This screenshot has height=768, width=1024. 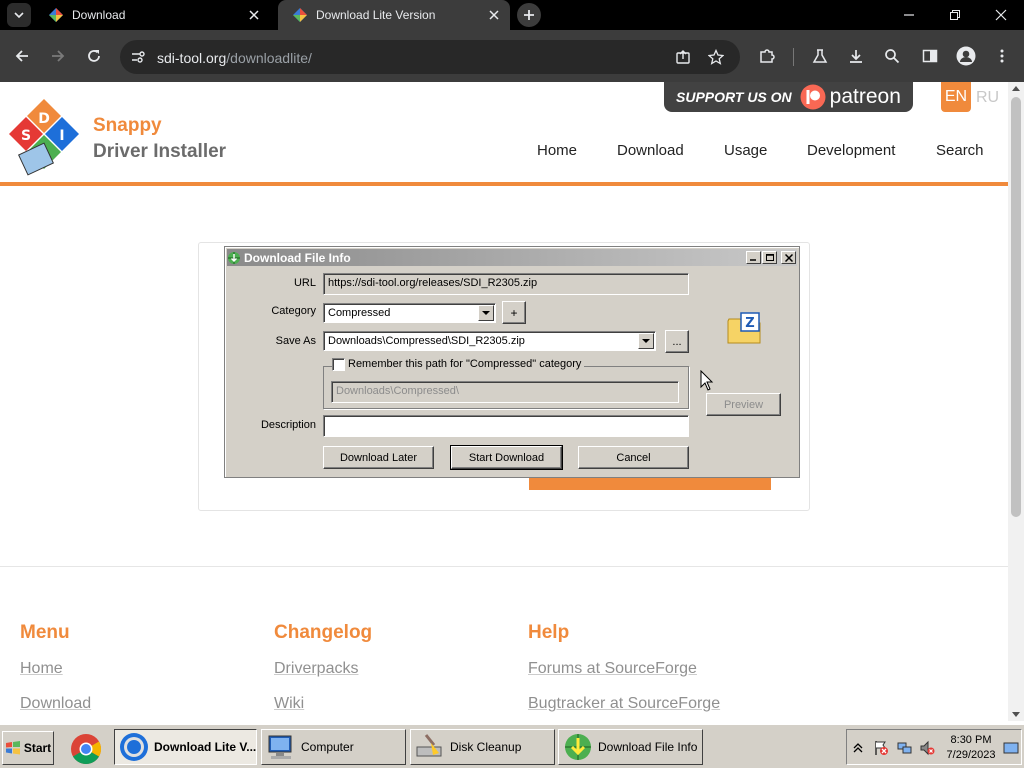 I want to click on chrome-quicklaunch-icon, so click(x=86, y=749).